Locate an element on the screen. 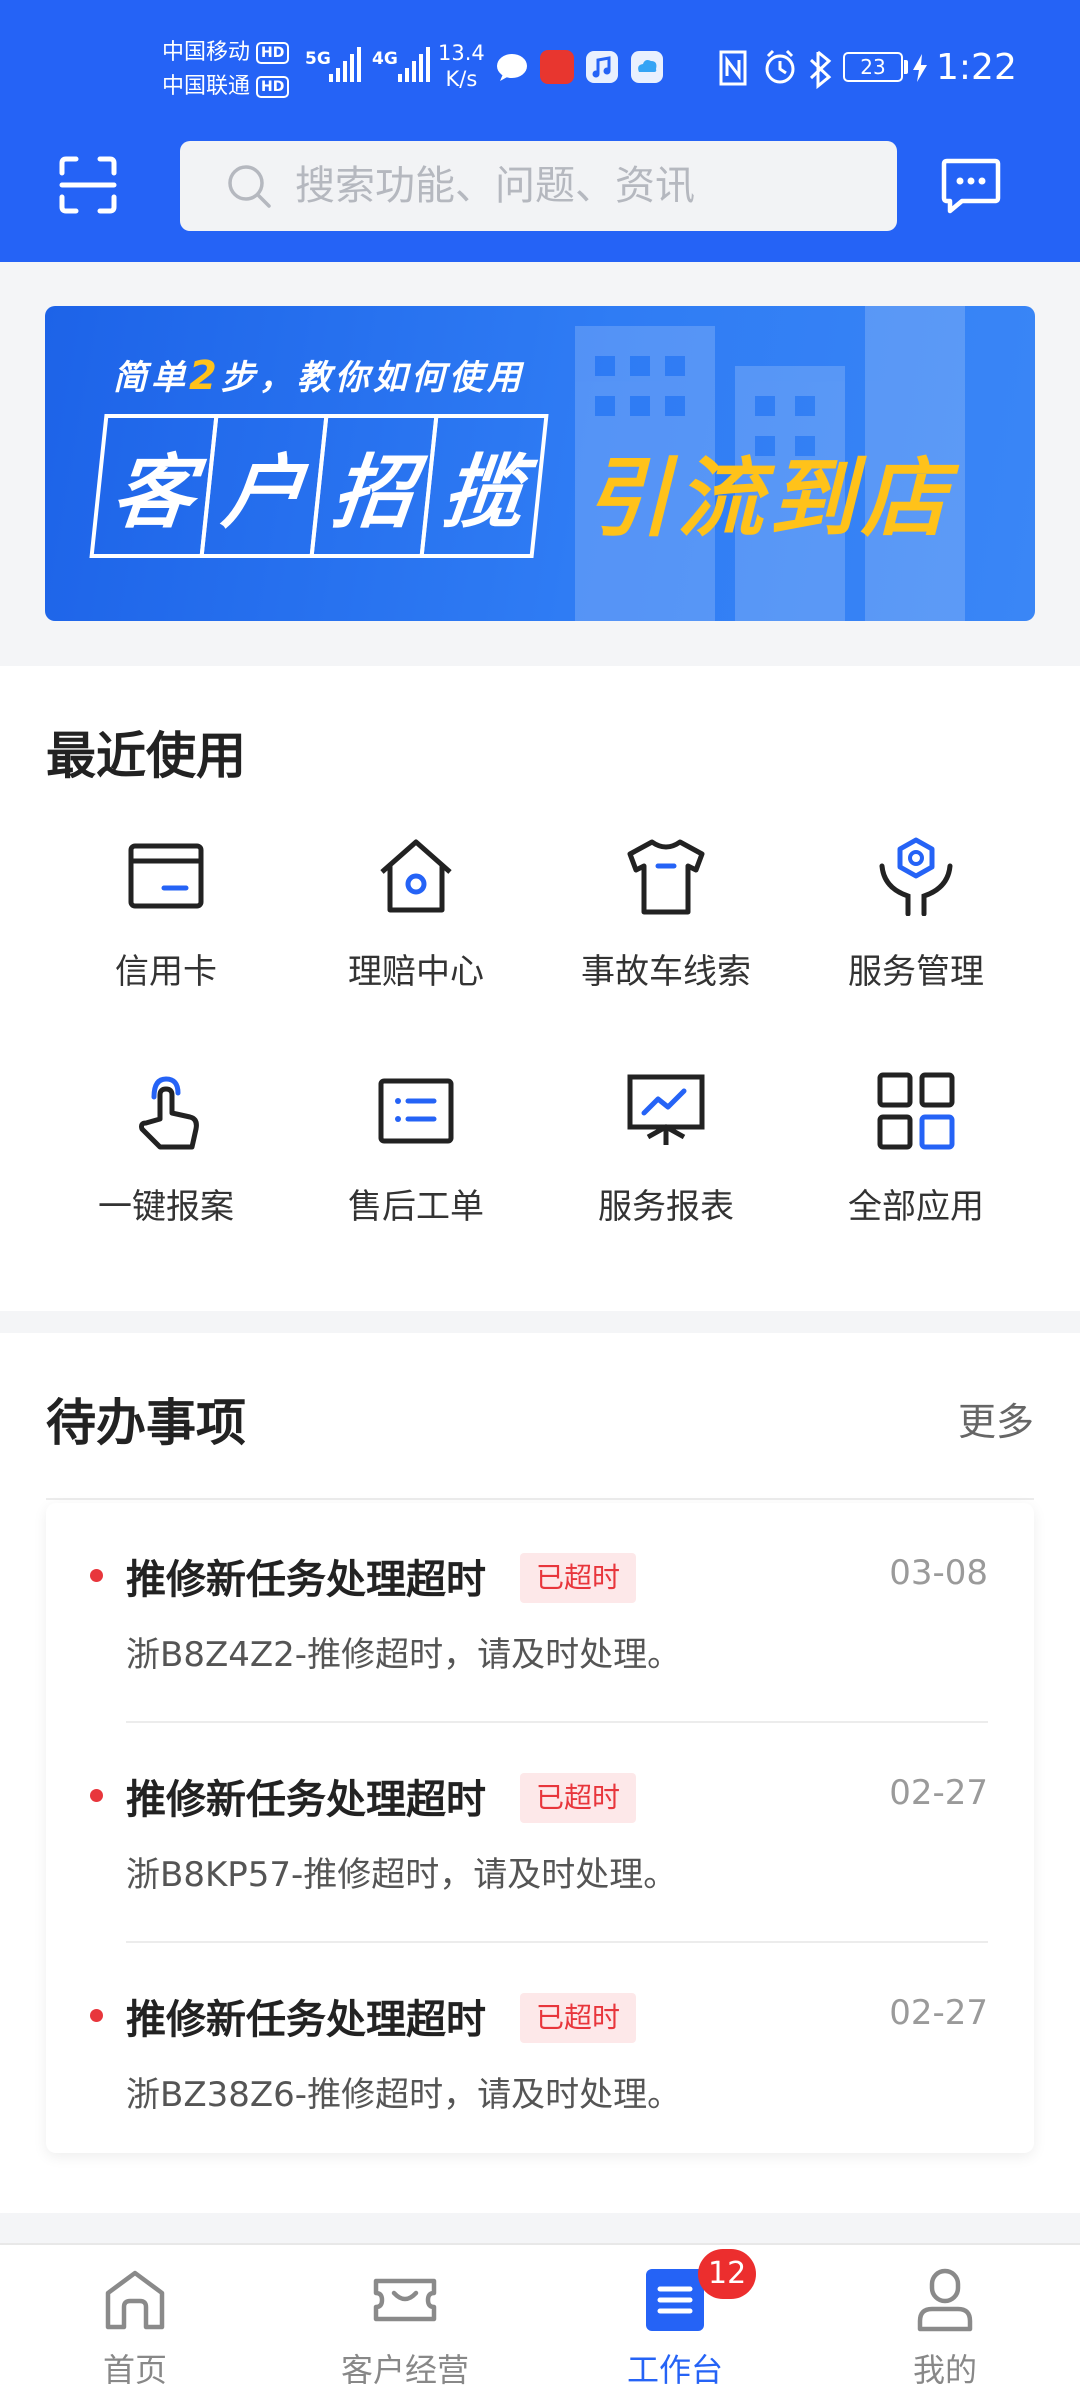 This screenshot has height=2400, width=1080. promo-banner: 简单2步，教你如何使用 客 户 招 揽 引流到店 is located at coordinates (540, 463).